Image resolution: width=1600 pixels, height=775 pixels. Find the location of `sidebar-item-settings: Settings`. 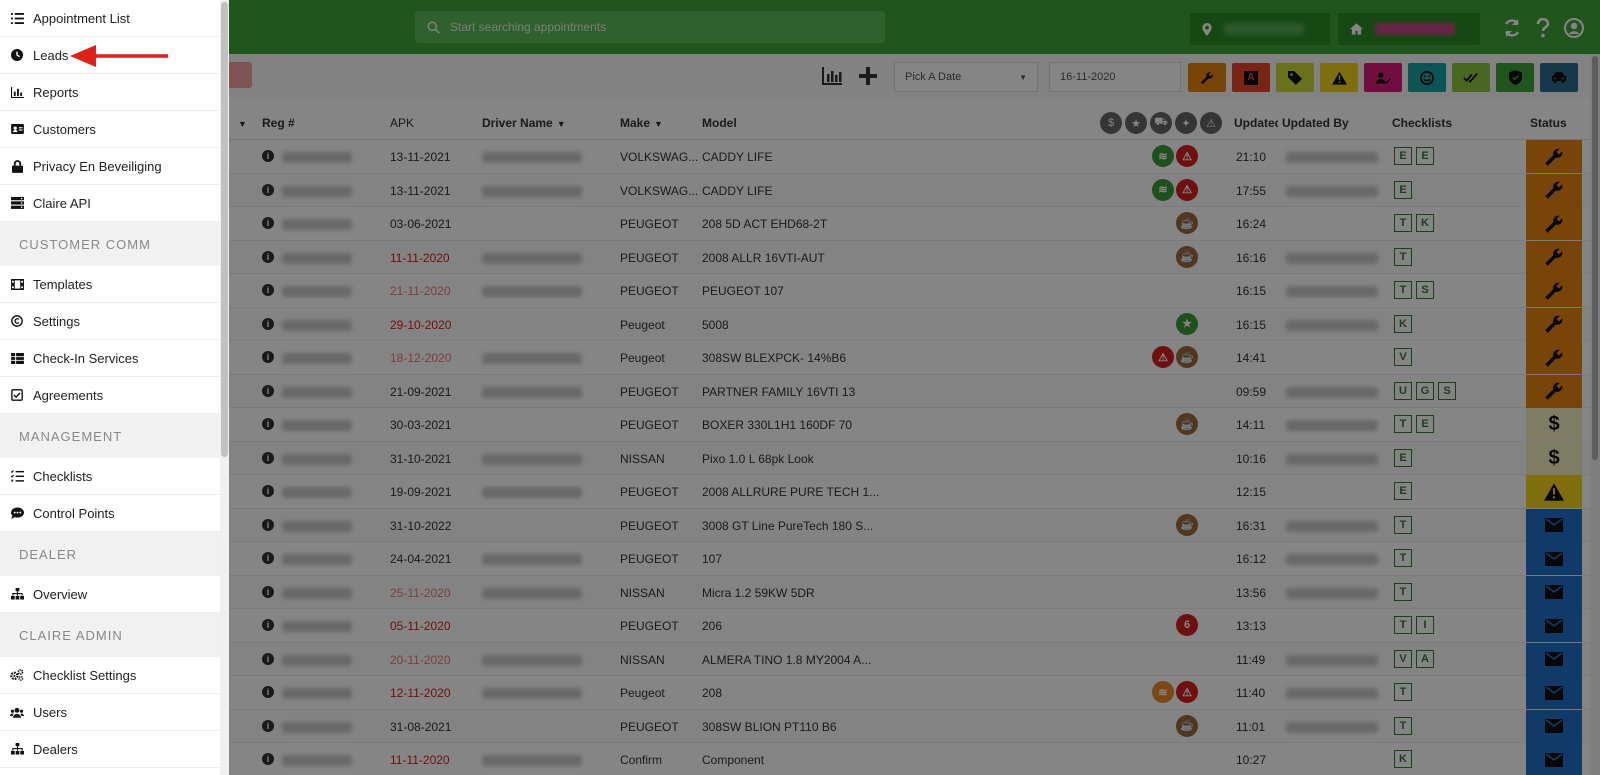

sidebar-item-settings: Settings is located at coordinates (110, 321).